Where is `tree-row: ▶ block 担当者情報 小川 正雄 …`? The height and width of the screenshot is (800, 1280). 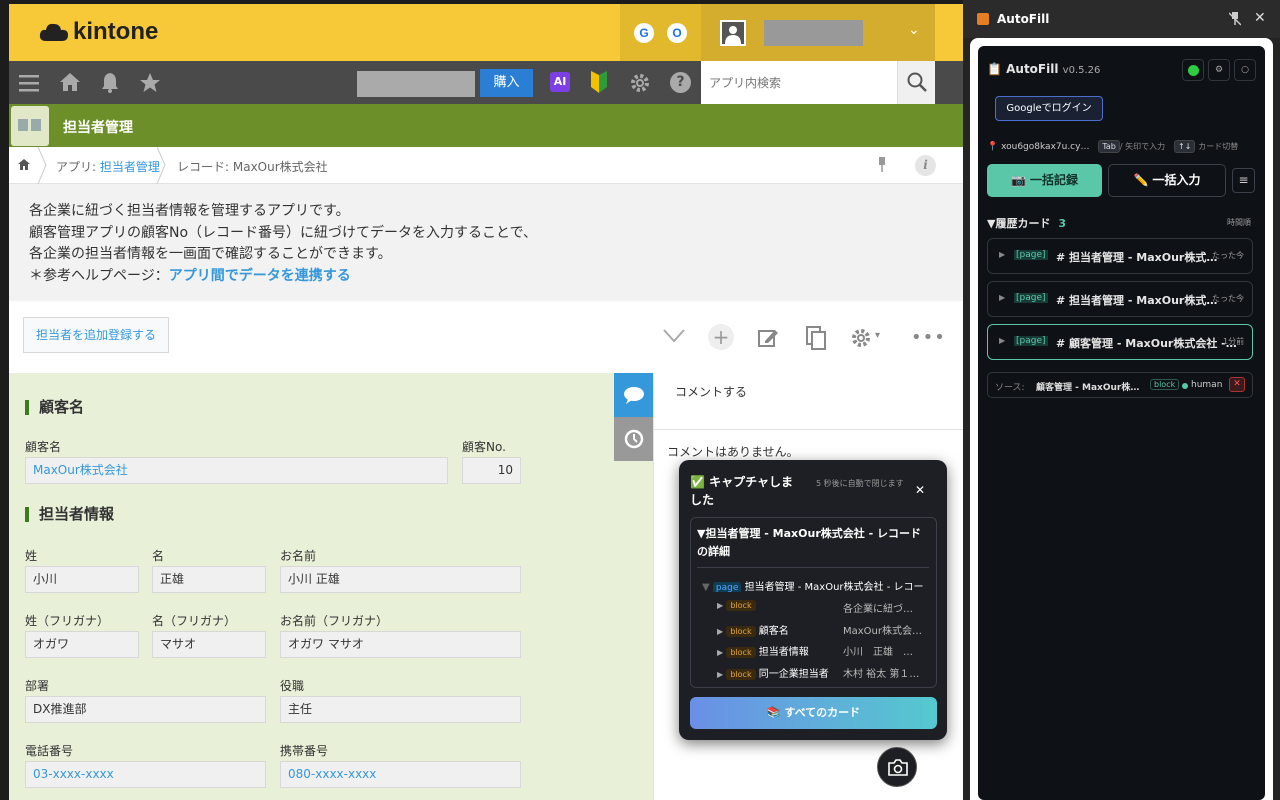
tree-row: ▶ block 担当者情報 小川 正雄 … is located at coordinates (823, 650).